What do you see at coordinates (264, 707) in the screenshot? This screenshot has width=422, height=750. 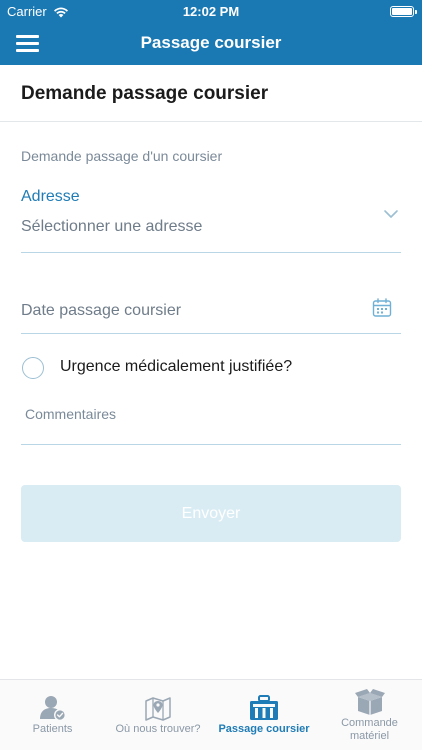 I see `courier-icon` at bounding box center [264, 707].